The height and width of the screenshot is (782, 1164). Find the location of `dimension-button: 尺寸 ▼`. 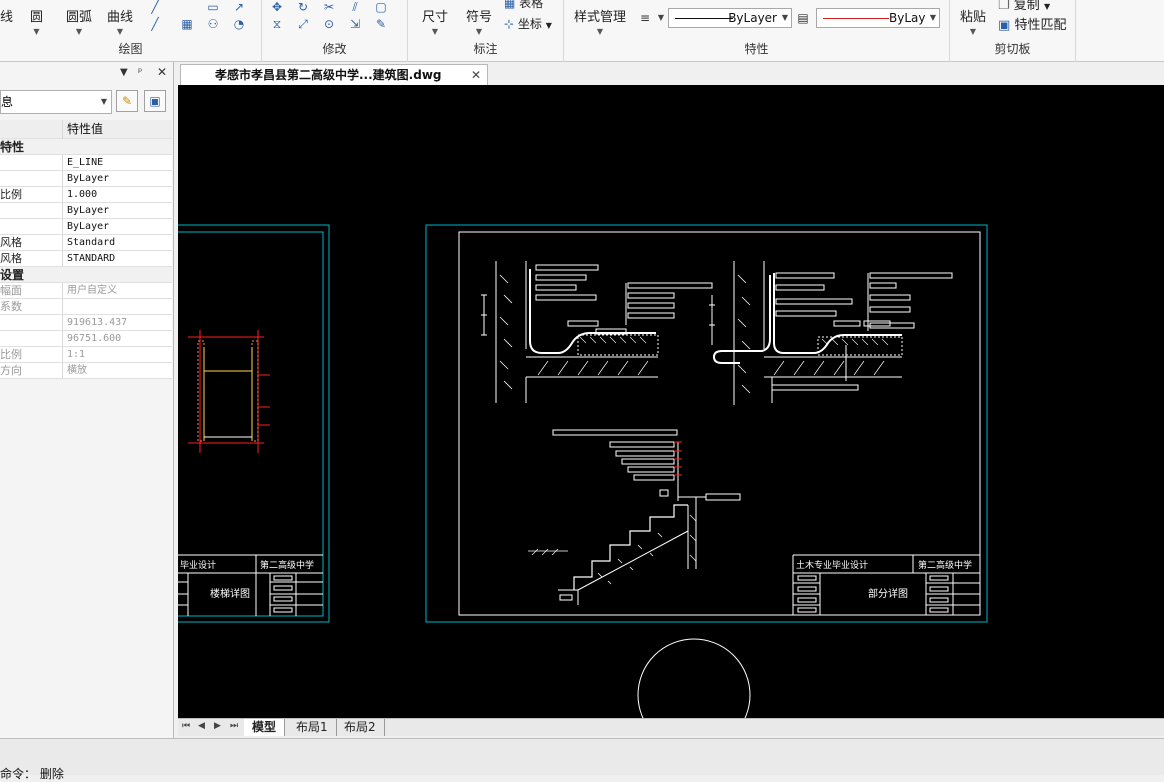

dimension-button: 尺寸 ▼ is located at coordinates (435, 21).